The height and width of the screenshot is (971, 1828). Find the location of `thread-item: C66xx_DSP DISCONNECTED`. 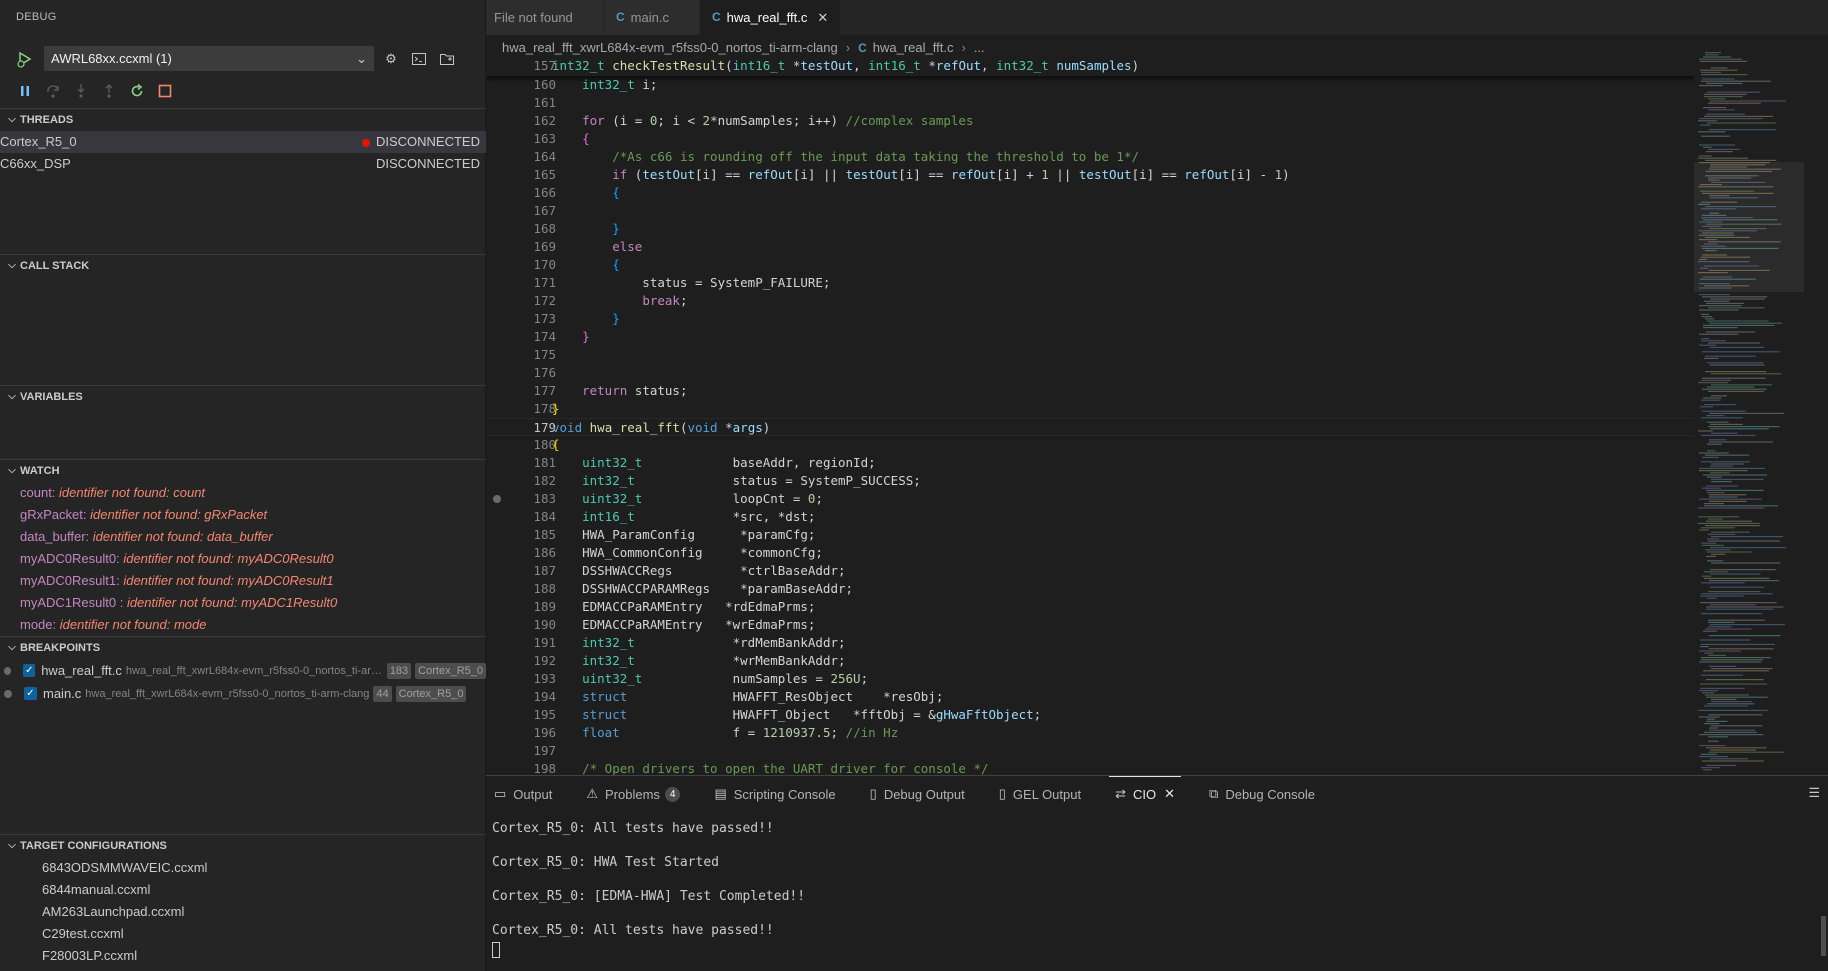

thread-item: C66xx_DSP DISCONNECTED is located at coordinates (243, 164).